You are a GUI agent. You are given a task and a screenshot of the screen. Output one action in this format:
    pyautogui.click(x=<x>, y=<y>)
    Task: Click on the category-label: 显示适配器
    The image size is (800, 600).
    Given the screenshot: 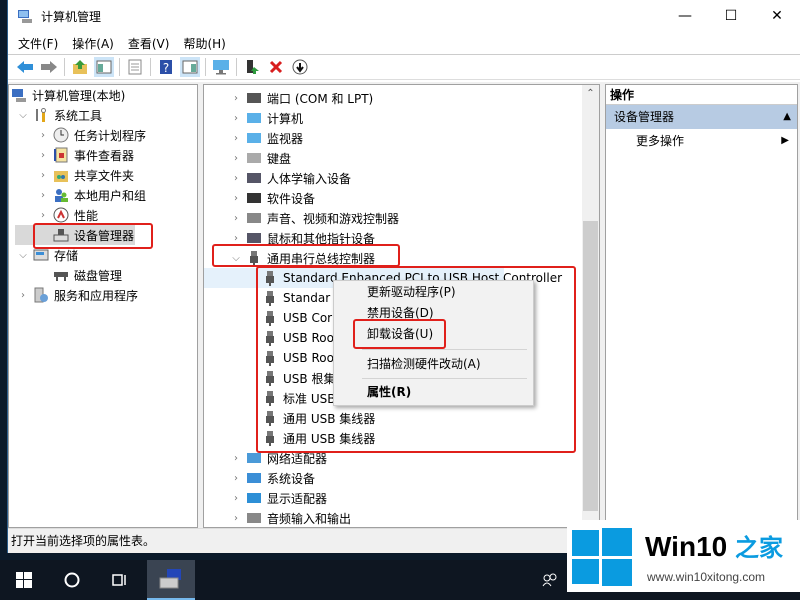 What is the action you would take?
    pyautogui.click(x=297, y=498)
    